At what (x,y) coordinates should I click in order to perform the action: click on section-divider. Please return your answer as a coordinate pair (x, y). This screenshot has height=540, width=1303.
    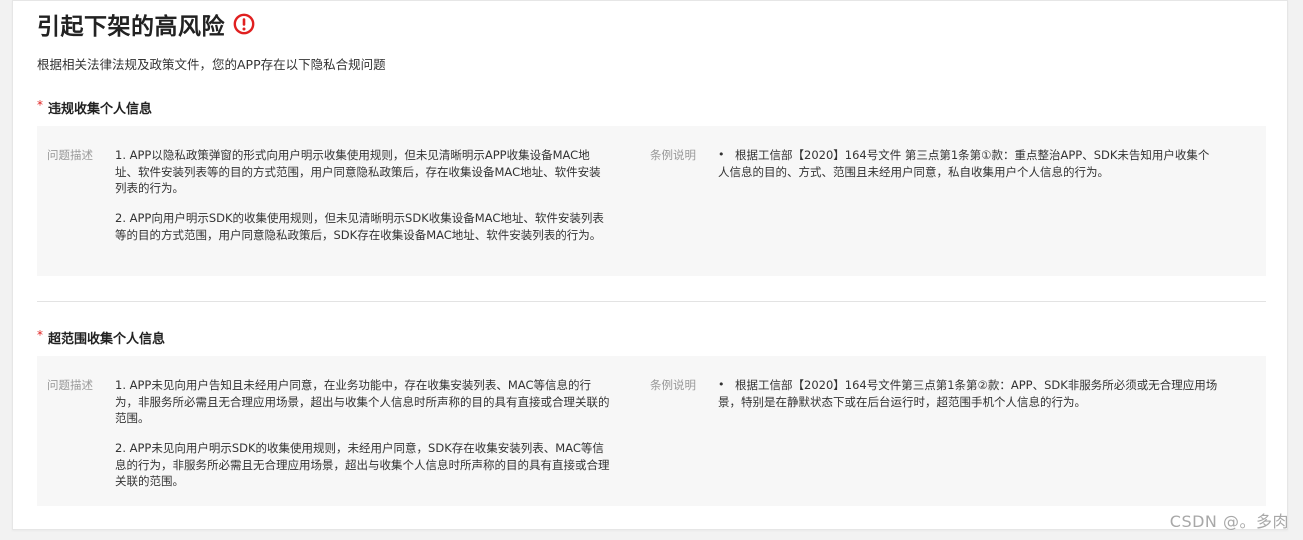
    Looking at the image, I should click on (651, 301).